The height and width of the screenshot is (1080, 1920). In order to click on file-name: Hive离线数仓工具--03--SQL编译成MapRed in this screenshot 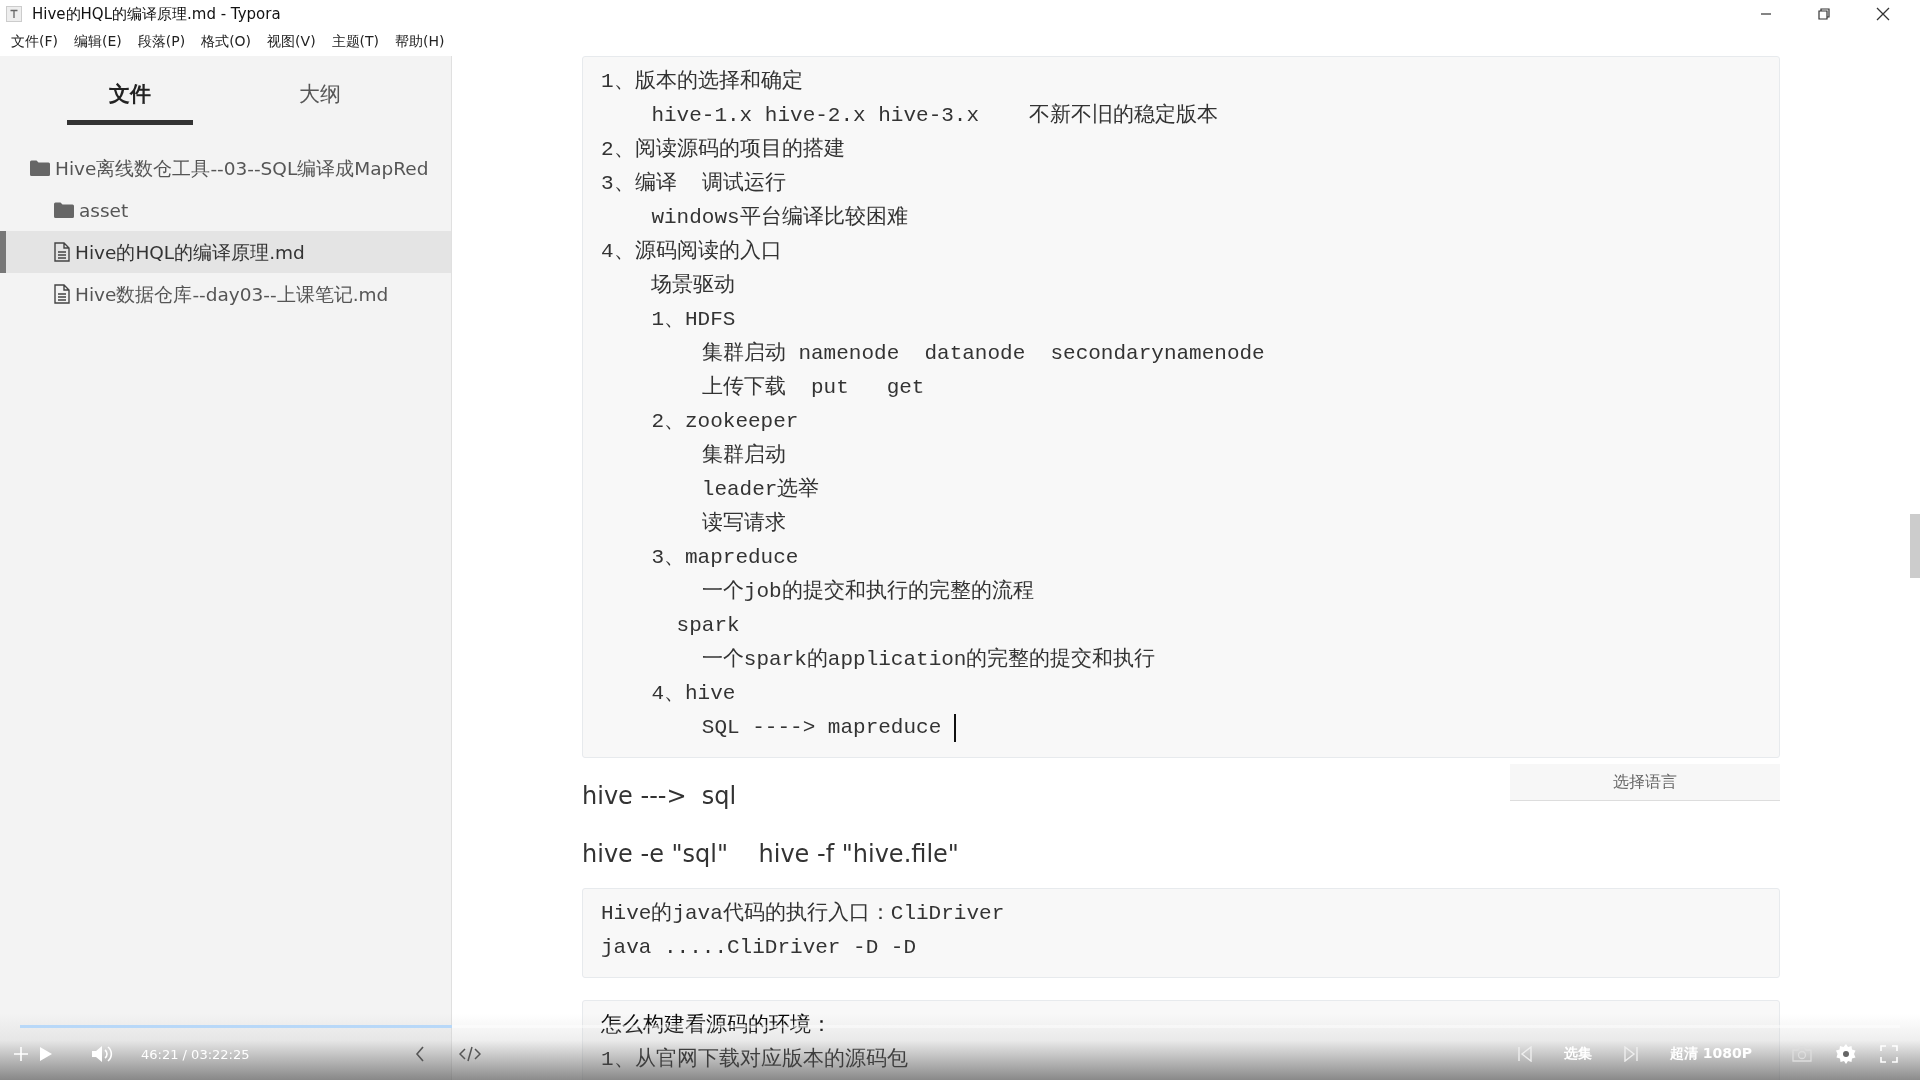, I will do `click(242, 168)`.